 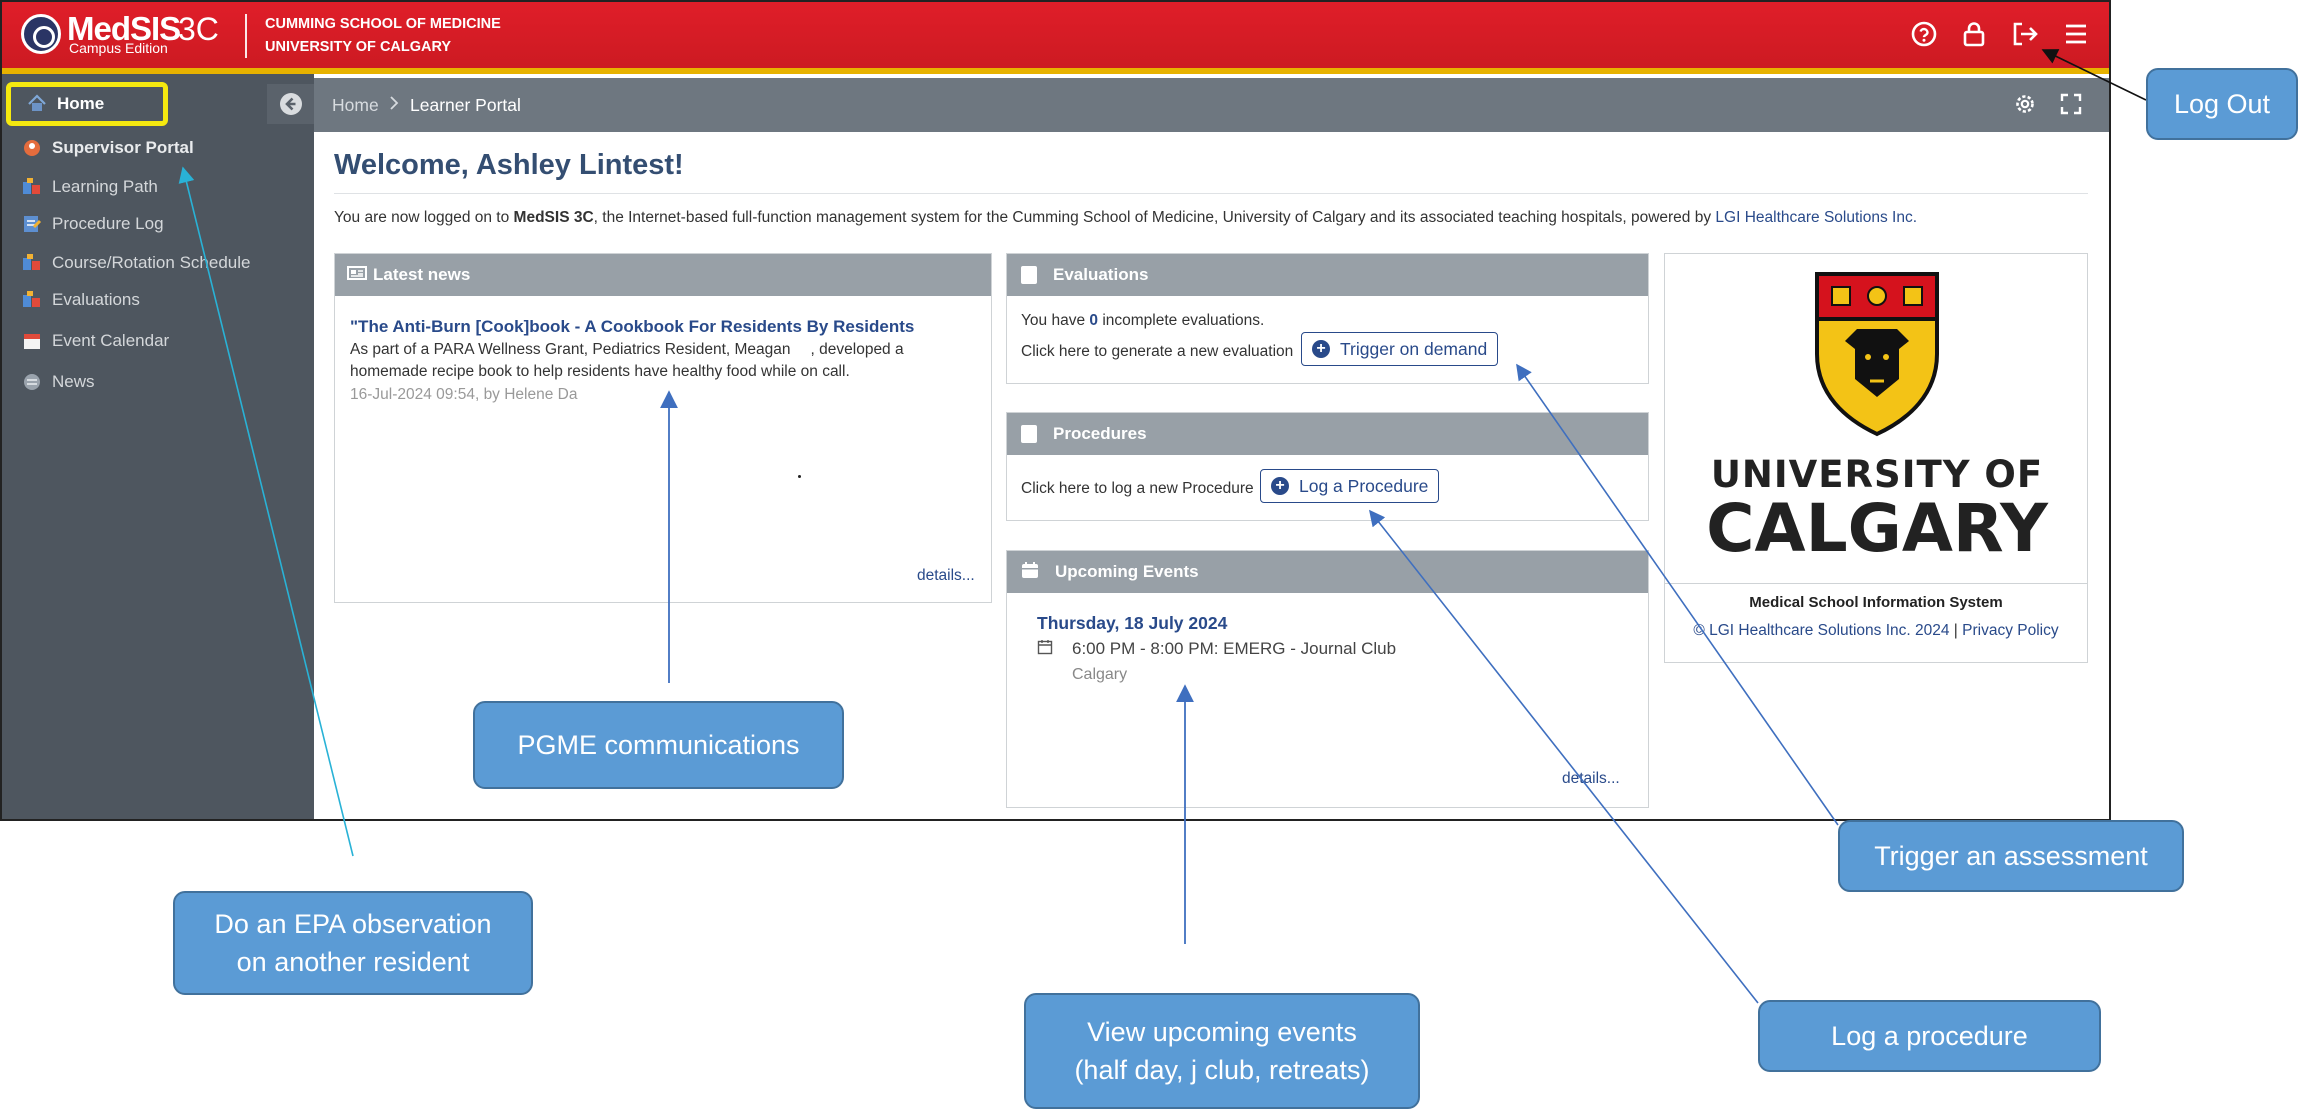 What do you see at coordinates (2076, 34) in the screenshot?
I see `menu-icon` at bounding box center [2076, 34].